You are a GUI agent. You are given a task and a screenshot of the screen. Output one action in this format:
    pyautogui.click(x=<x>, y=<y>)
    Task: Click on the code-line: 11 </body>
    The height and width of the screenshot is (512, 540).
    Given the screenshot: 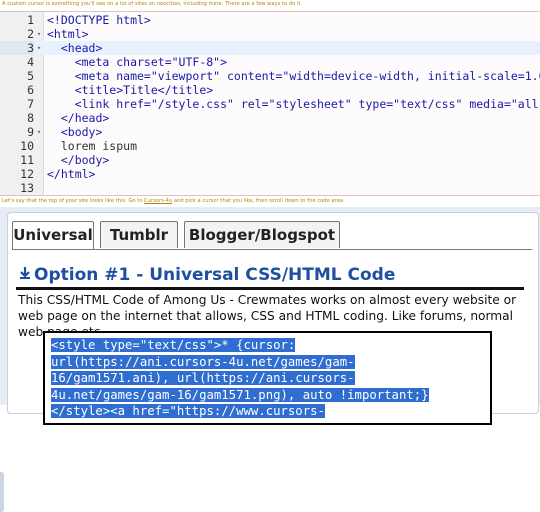 What is the action you would take?
    pyautogui.click(x=270, y=160)
    